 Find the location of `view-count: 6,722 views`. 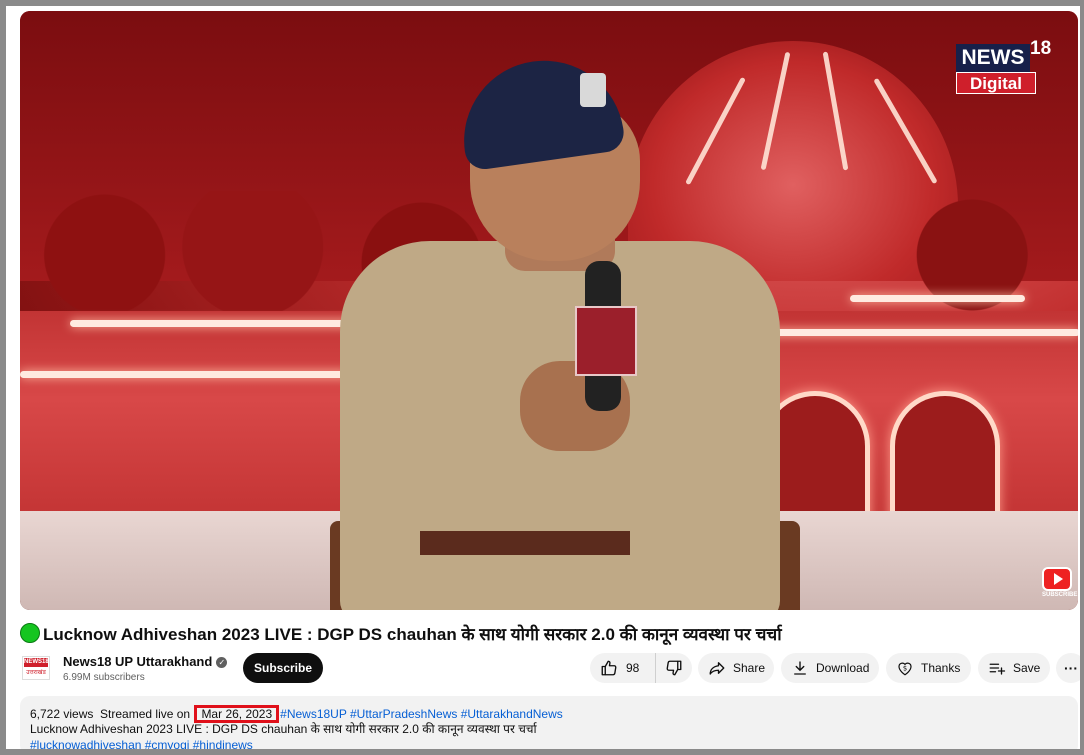

view-count: 6,722 views is located at coordinates (62, 714).